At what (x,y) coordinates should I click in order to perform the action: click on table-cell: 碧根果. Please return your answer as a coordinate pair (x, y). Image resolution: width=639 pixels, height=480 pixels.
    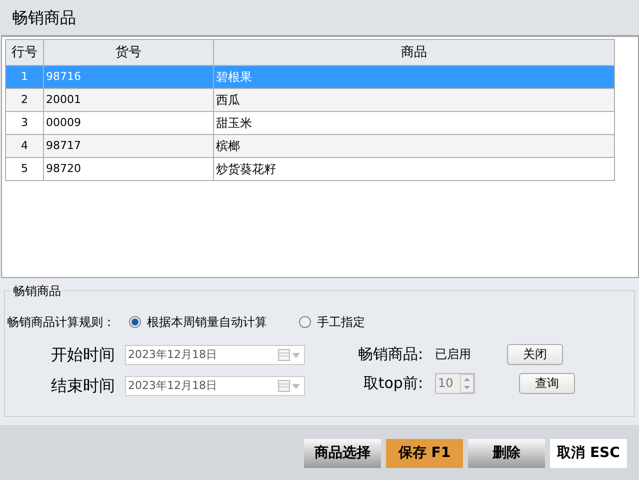
    Looking at the image, I should click on (414, 77).